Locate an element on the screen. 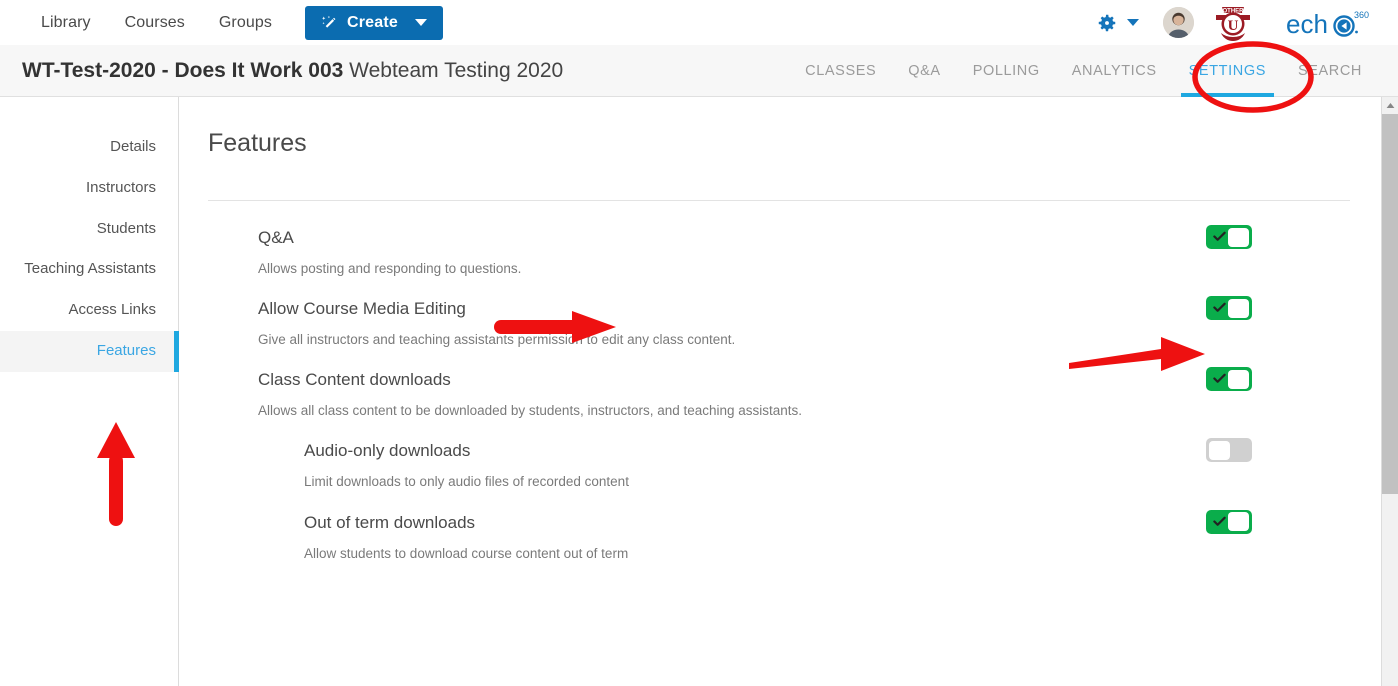  create-button-label: Create is located at coordinates (372, 22).